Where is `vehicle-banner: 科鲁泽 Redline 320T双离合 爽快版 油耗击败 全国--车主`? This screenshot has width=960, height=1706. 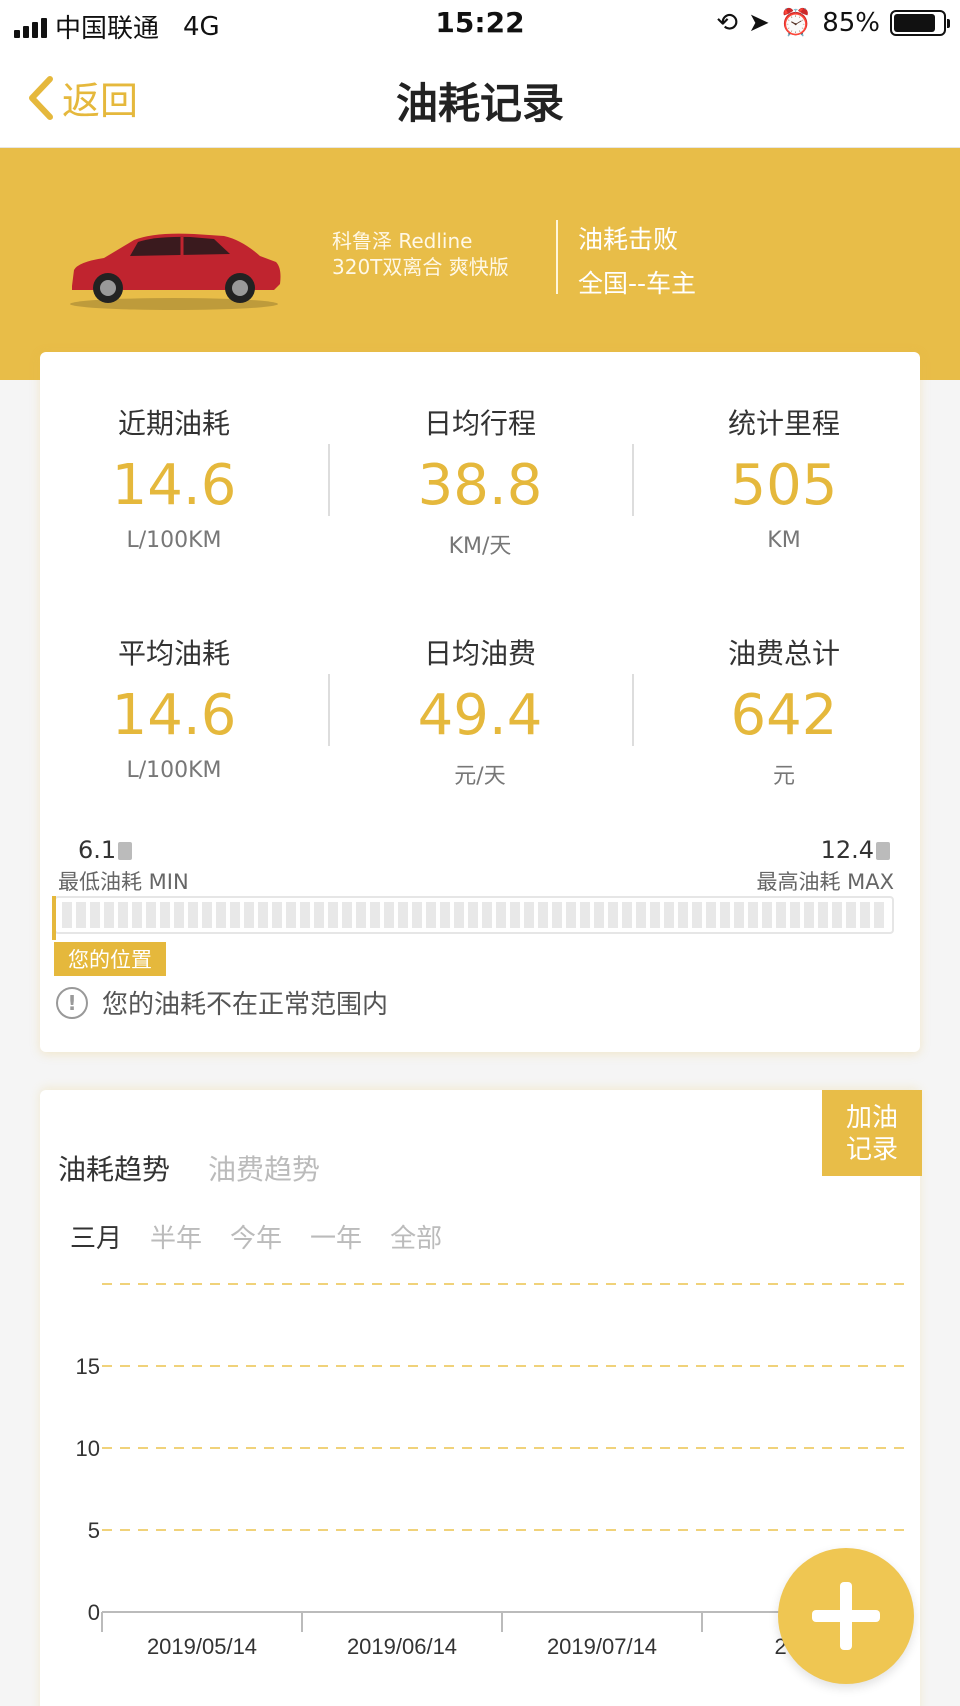 vehicle-banner: 科鲁泽 Redline 320T双离合 爽快版 油耗击败 全国--车主 is located at coordinates (480, 264).